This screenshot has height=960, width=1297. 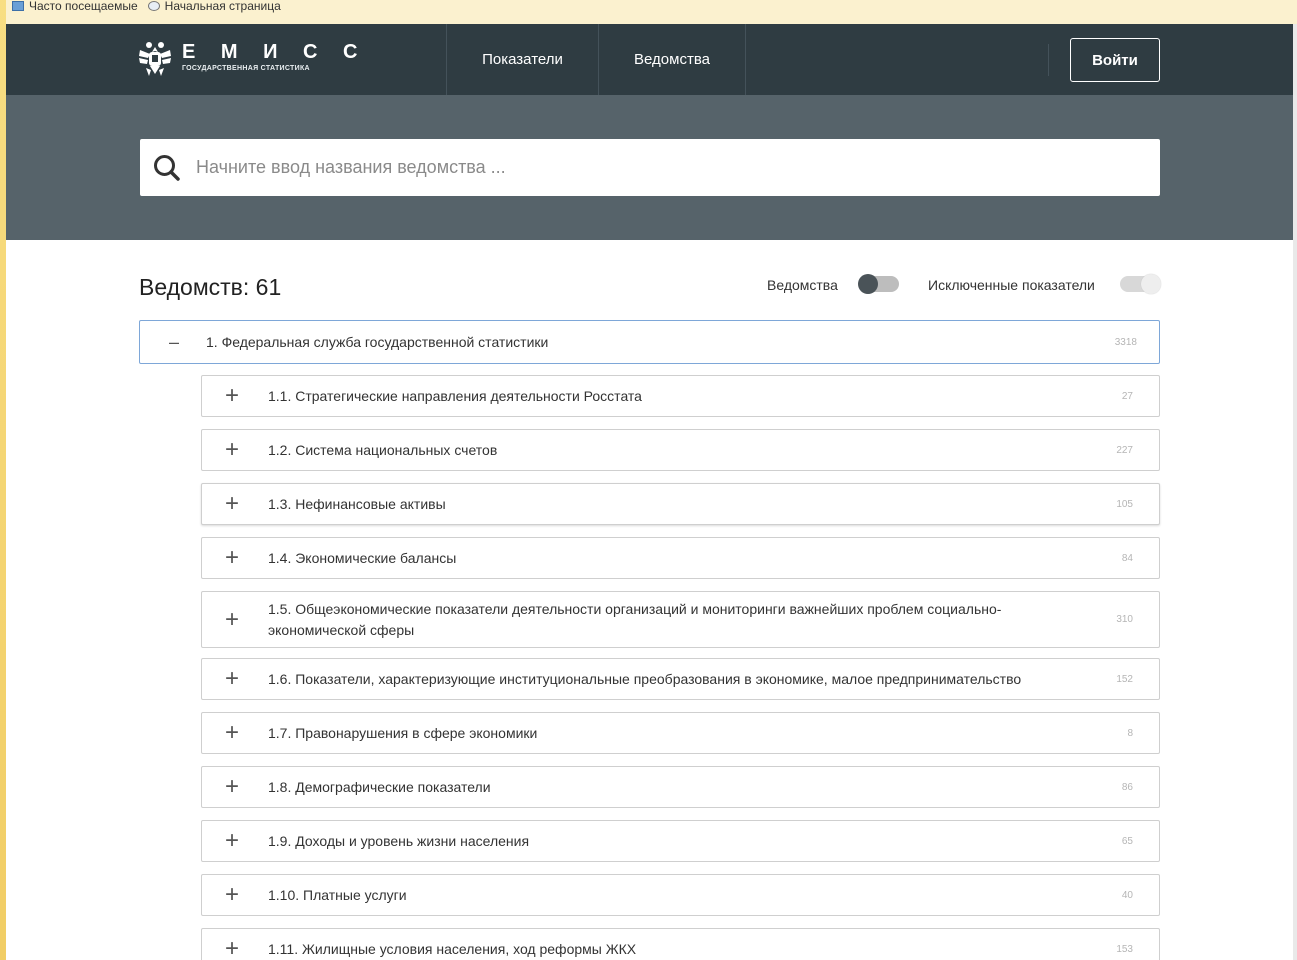 I want to click on departments-count: Ведомств: 61, so click(x=210, y=287).